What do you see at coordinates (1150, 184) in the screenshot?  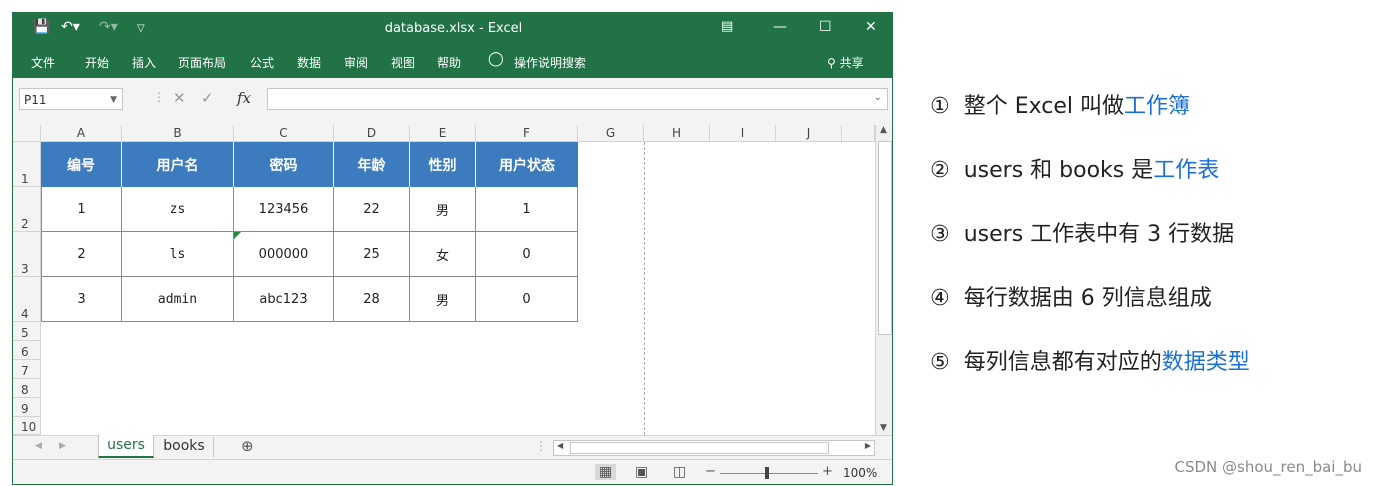 I see `note-item: ② users 和 books 是工作表` at bounding box center [1150, 184].